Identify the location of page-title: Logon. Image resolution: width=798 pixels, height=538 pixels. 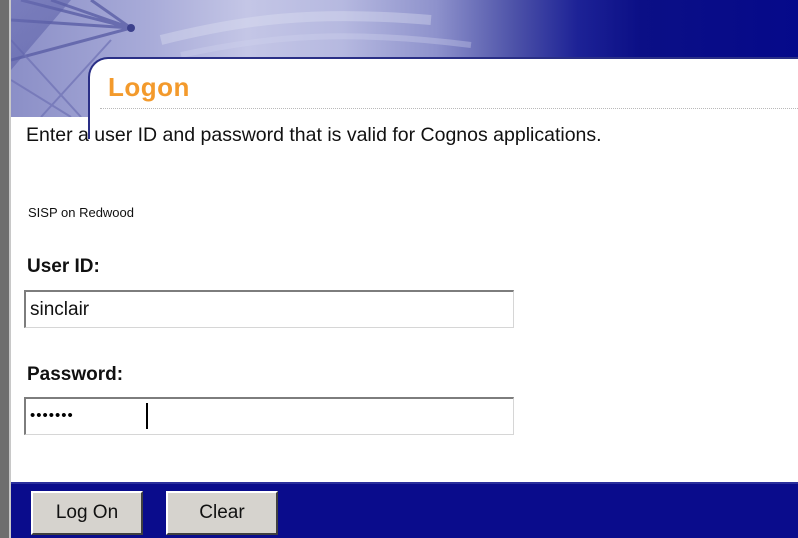
(149, 87).